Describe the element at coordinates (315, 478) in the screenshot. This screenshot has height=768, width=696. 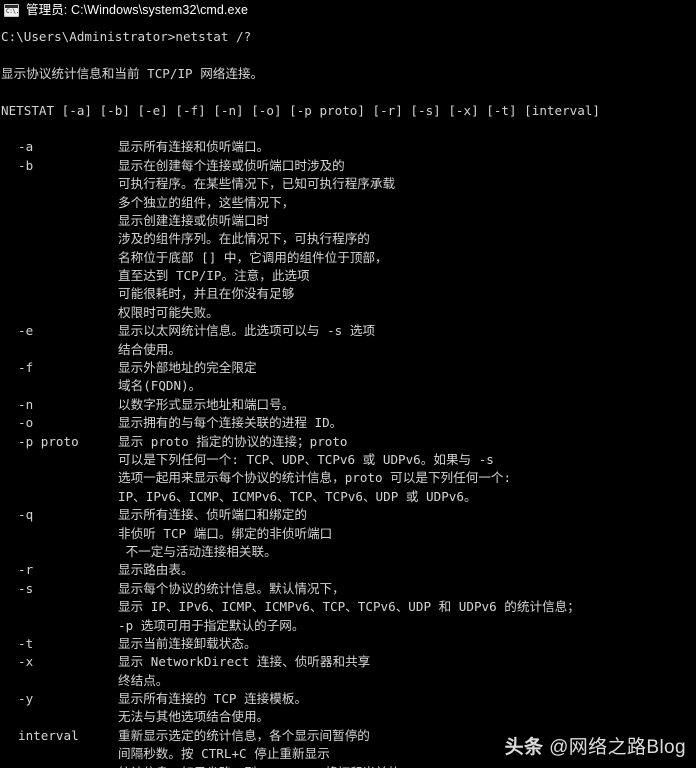
I see `option-description: 选项一起用来显示每个协议的统计信息，proto 可以是下列任何一个:` at that location.